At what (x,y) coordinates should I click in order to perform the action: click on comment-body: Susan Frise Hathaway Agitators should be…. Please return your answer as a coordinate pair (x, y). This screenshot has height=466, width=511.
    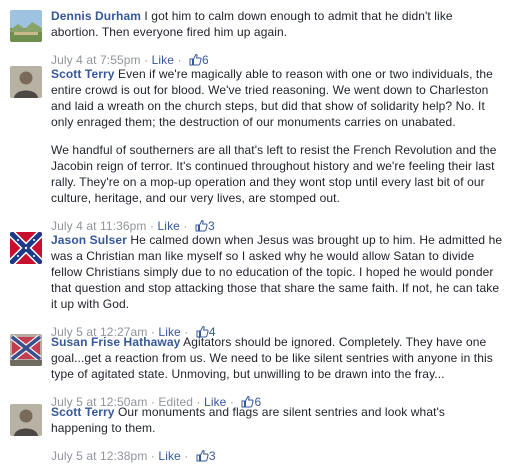
    Looking at the image, I should click on (277, 372).